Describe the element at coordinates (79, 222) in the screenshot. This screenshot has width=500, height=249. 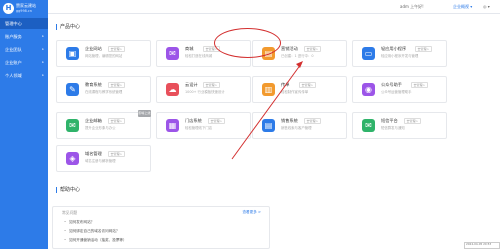
I see `help-link: 如何发布网站？` at that location.